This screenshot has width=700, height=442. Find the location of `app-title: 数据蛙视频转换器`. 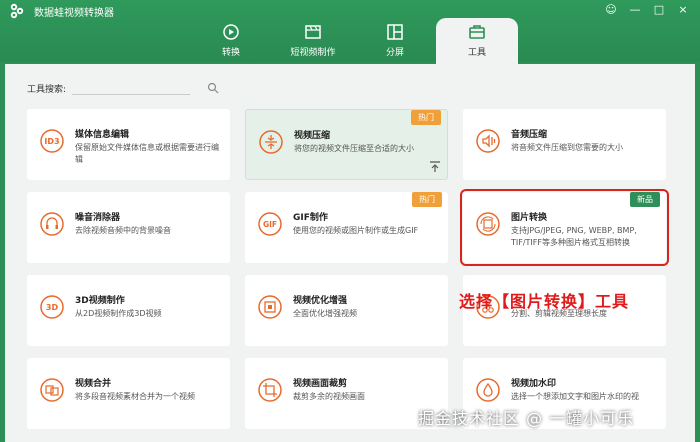

app-title: 数据蛙视频转换器 is located at coordinates (74, 13).